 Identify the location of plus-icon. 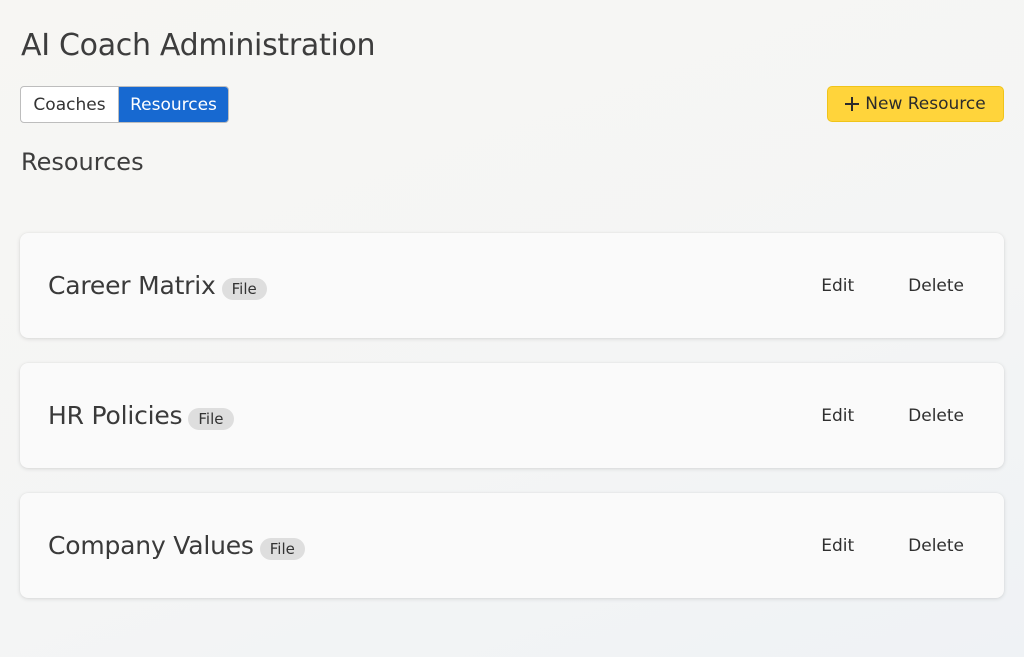
(852, 104).